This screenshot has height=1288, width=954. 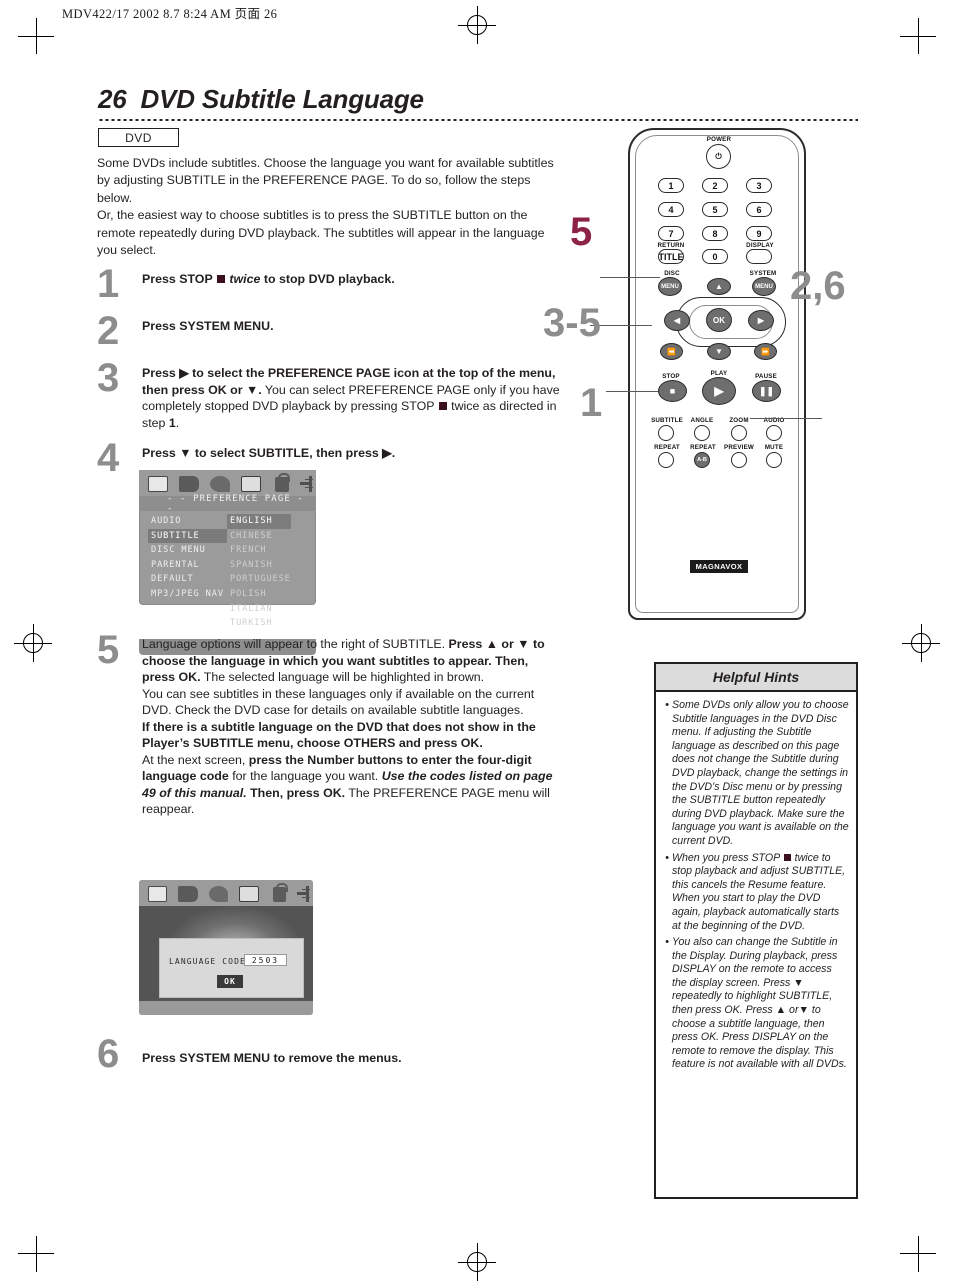 I want to click on osd-language-item: POLISH, so click(x=259, y=594).